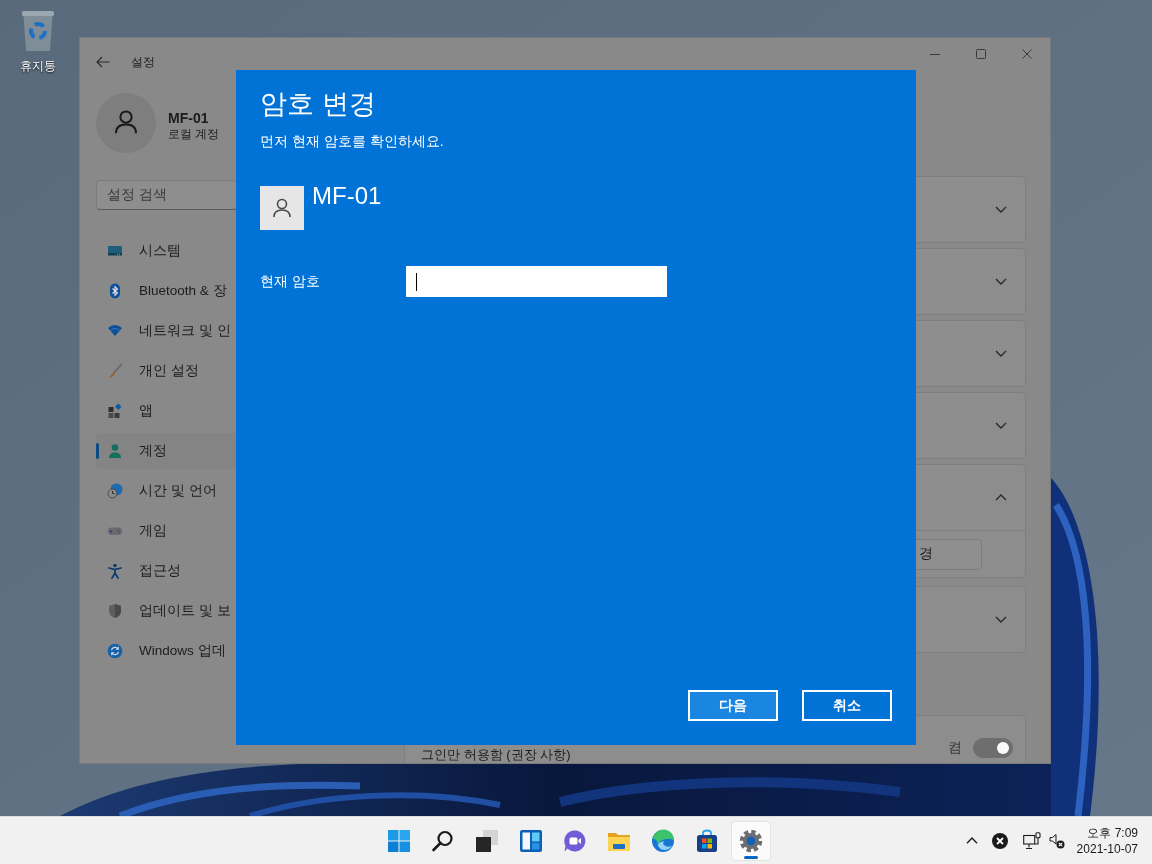 The image size is (1152, 864). What do you see at coordinates (103, 62) in the screenshot?
I see `back-arrow-icon` at bounding box center [103, 62].